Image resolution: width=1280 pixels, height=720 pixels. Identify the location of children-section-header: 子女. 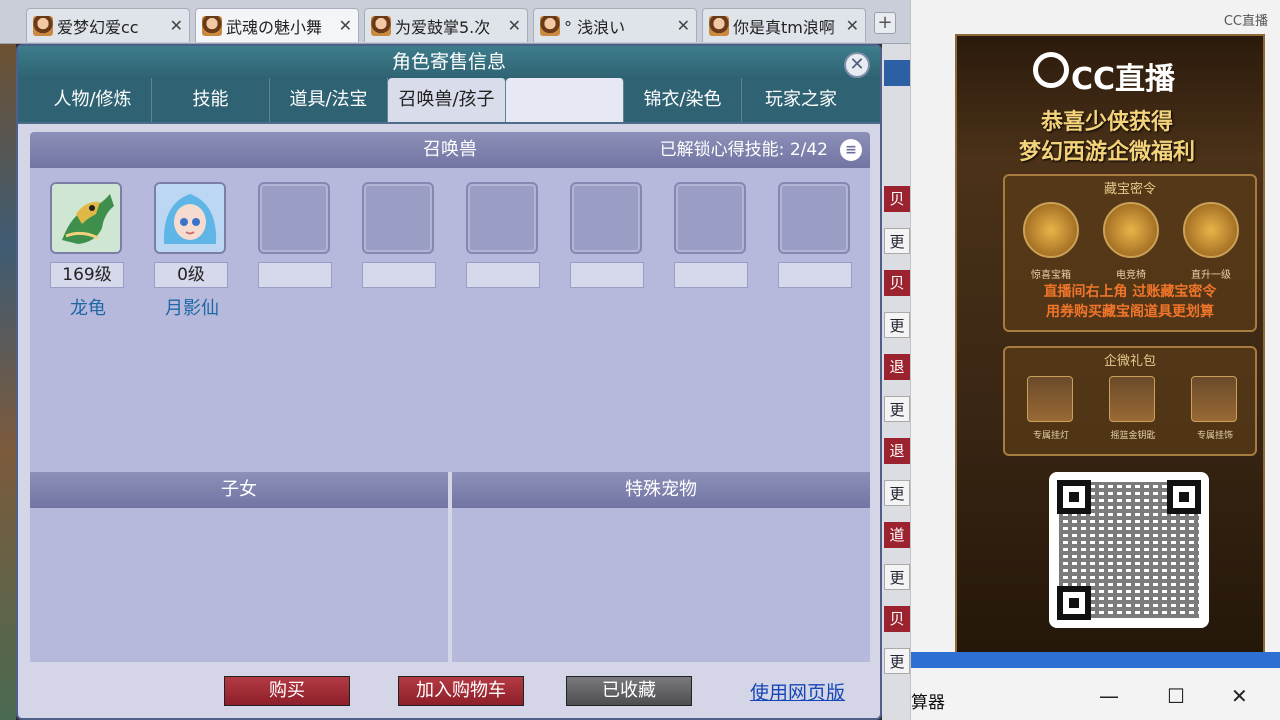
(239, 490).